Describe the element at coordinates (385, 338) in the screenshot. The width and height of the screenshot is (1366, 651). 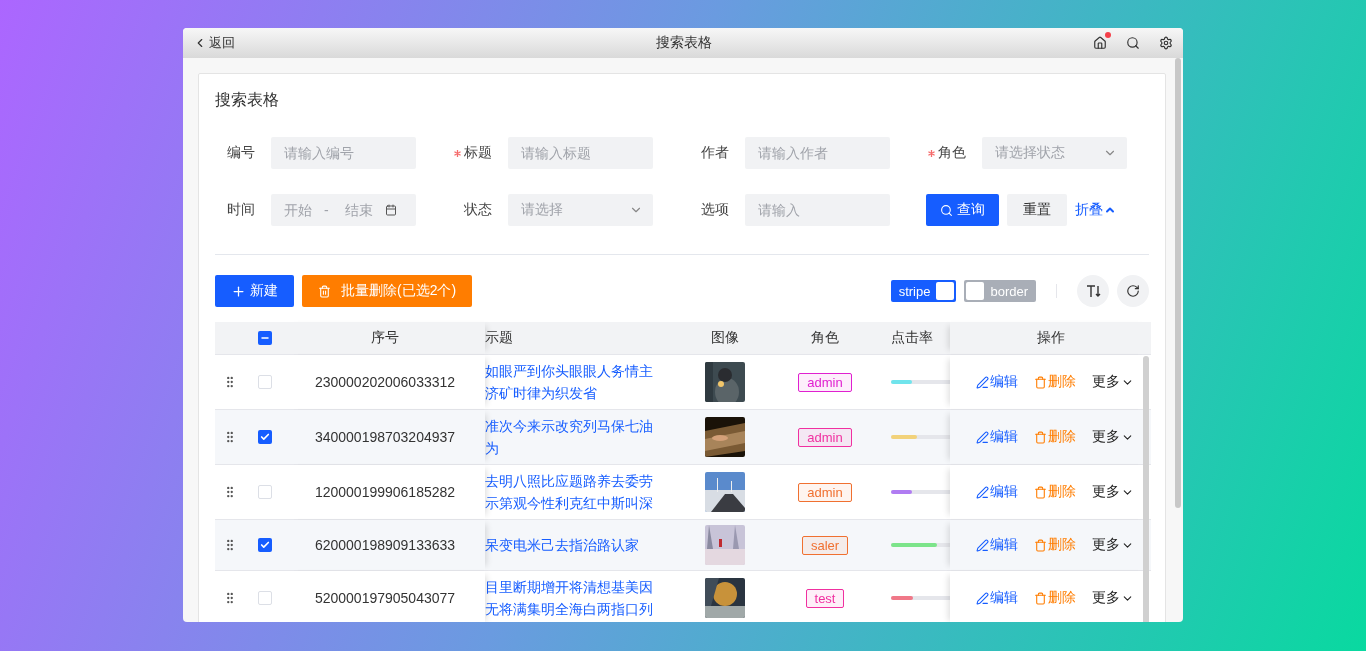
I see `column-header: 序号` at that location.